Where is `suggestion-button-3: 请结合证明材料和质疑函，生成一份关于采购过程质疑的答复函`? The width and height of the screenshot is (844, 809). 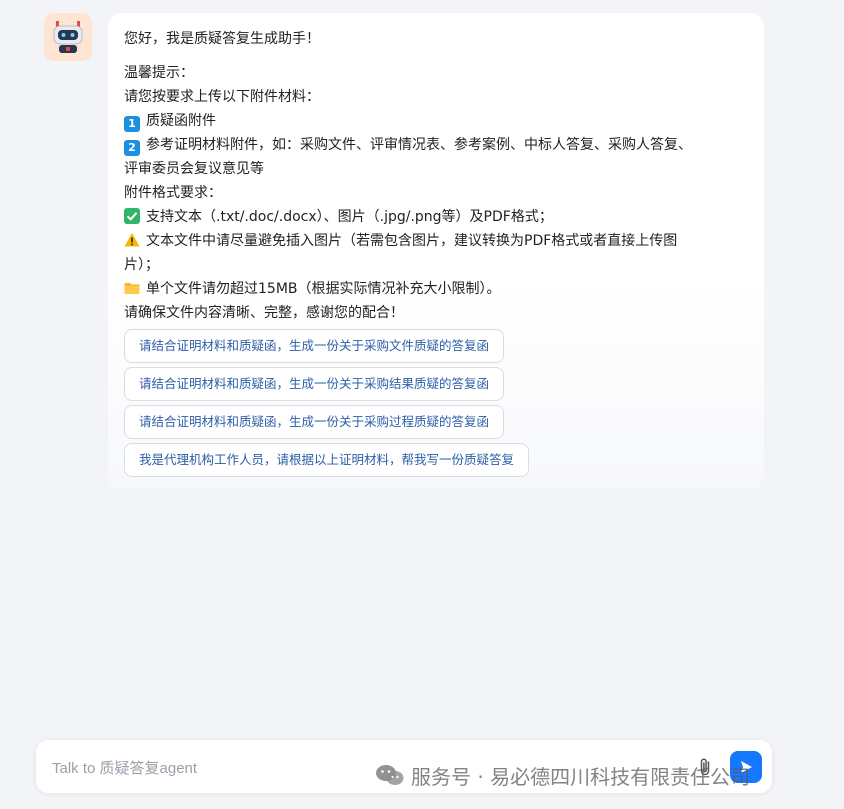 suggestion-button-3: 请结合证明材料和质疑函，生成一份关于采购过程质疑的答复函 is located at coordinates (314, 422).